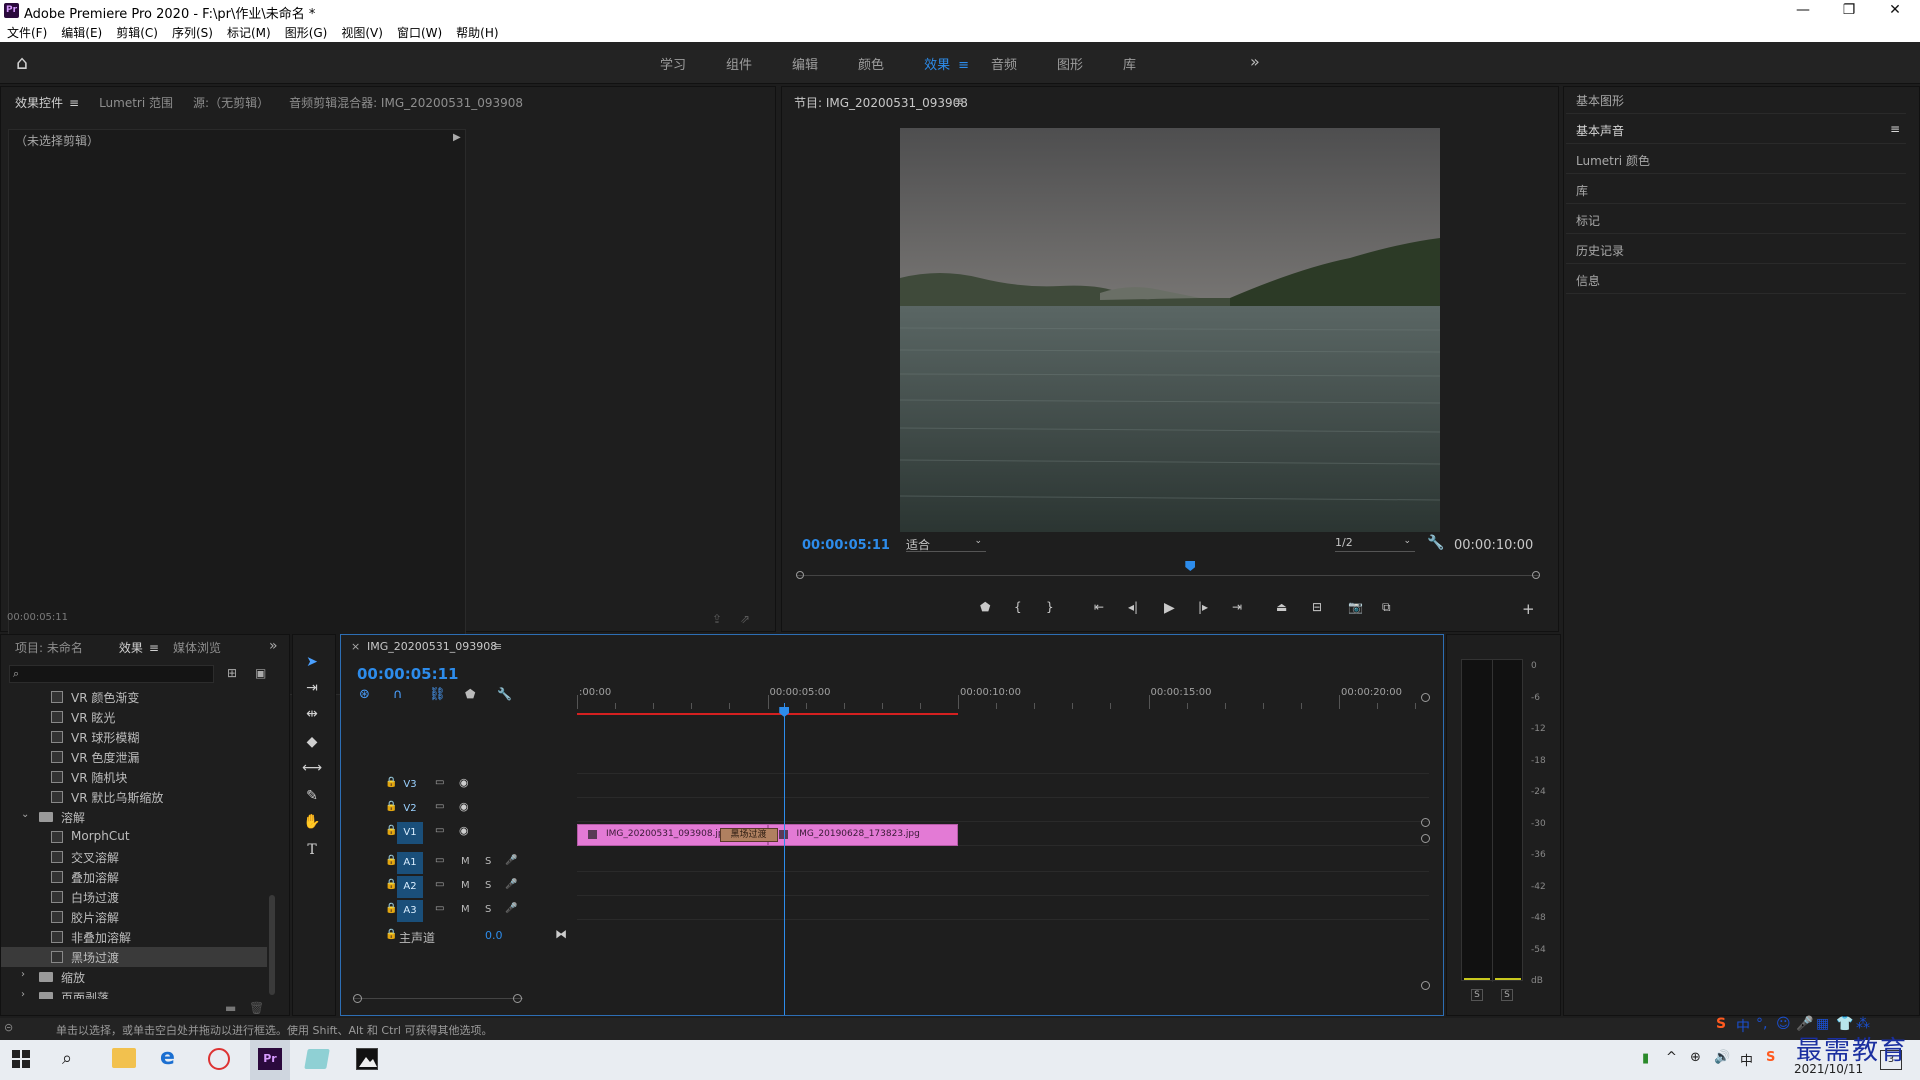 This screenshot has width=1920, height=1080. I want to click on mark-out-icon: }, so click(1050, 607).